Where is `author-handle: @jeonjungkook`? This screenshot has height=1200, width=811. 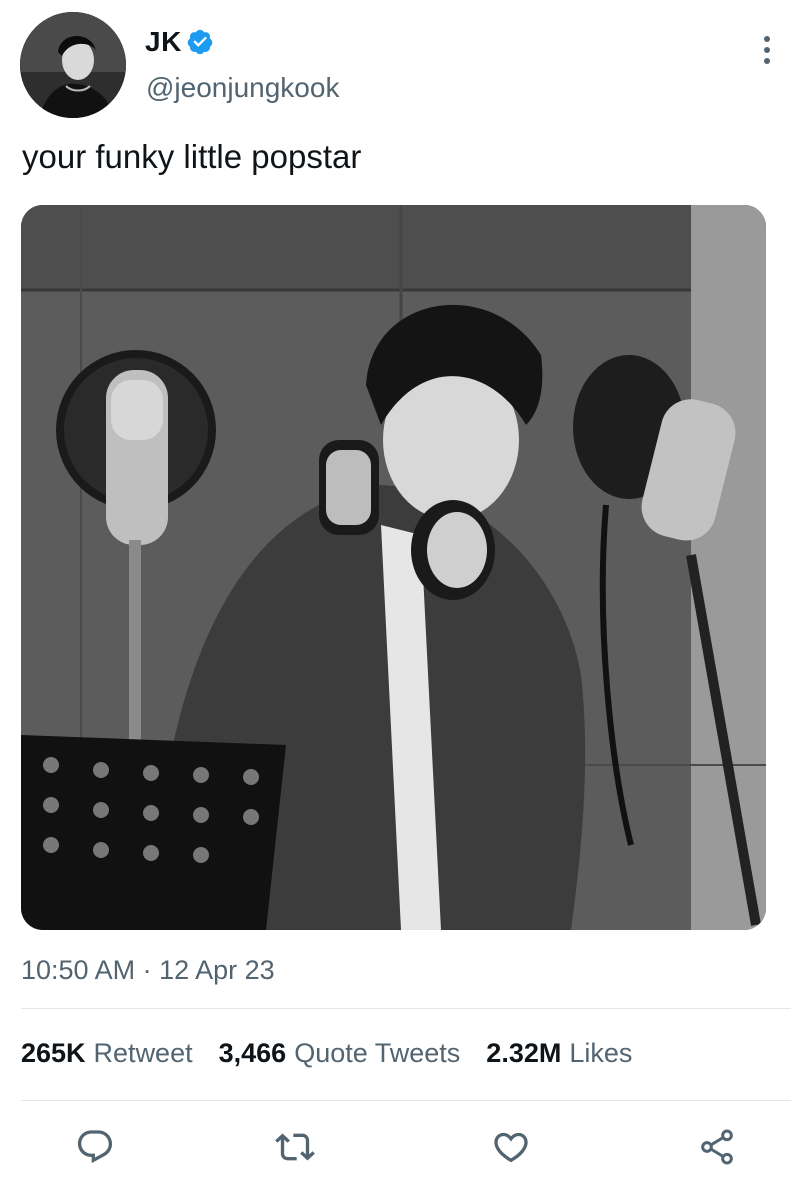
author-handle: @jeonjungkook is located at coordinates (242, 88).